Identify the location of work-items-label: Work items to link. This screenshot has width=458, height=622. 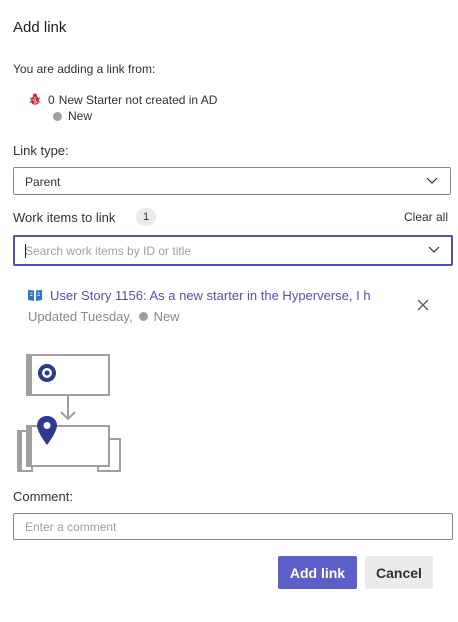
(64, 217).